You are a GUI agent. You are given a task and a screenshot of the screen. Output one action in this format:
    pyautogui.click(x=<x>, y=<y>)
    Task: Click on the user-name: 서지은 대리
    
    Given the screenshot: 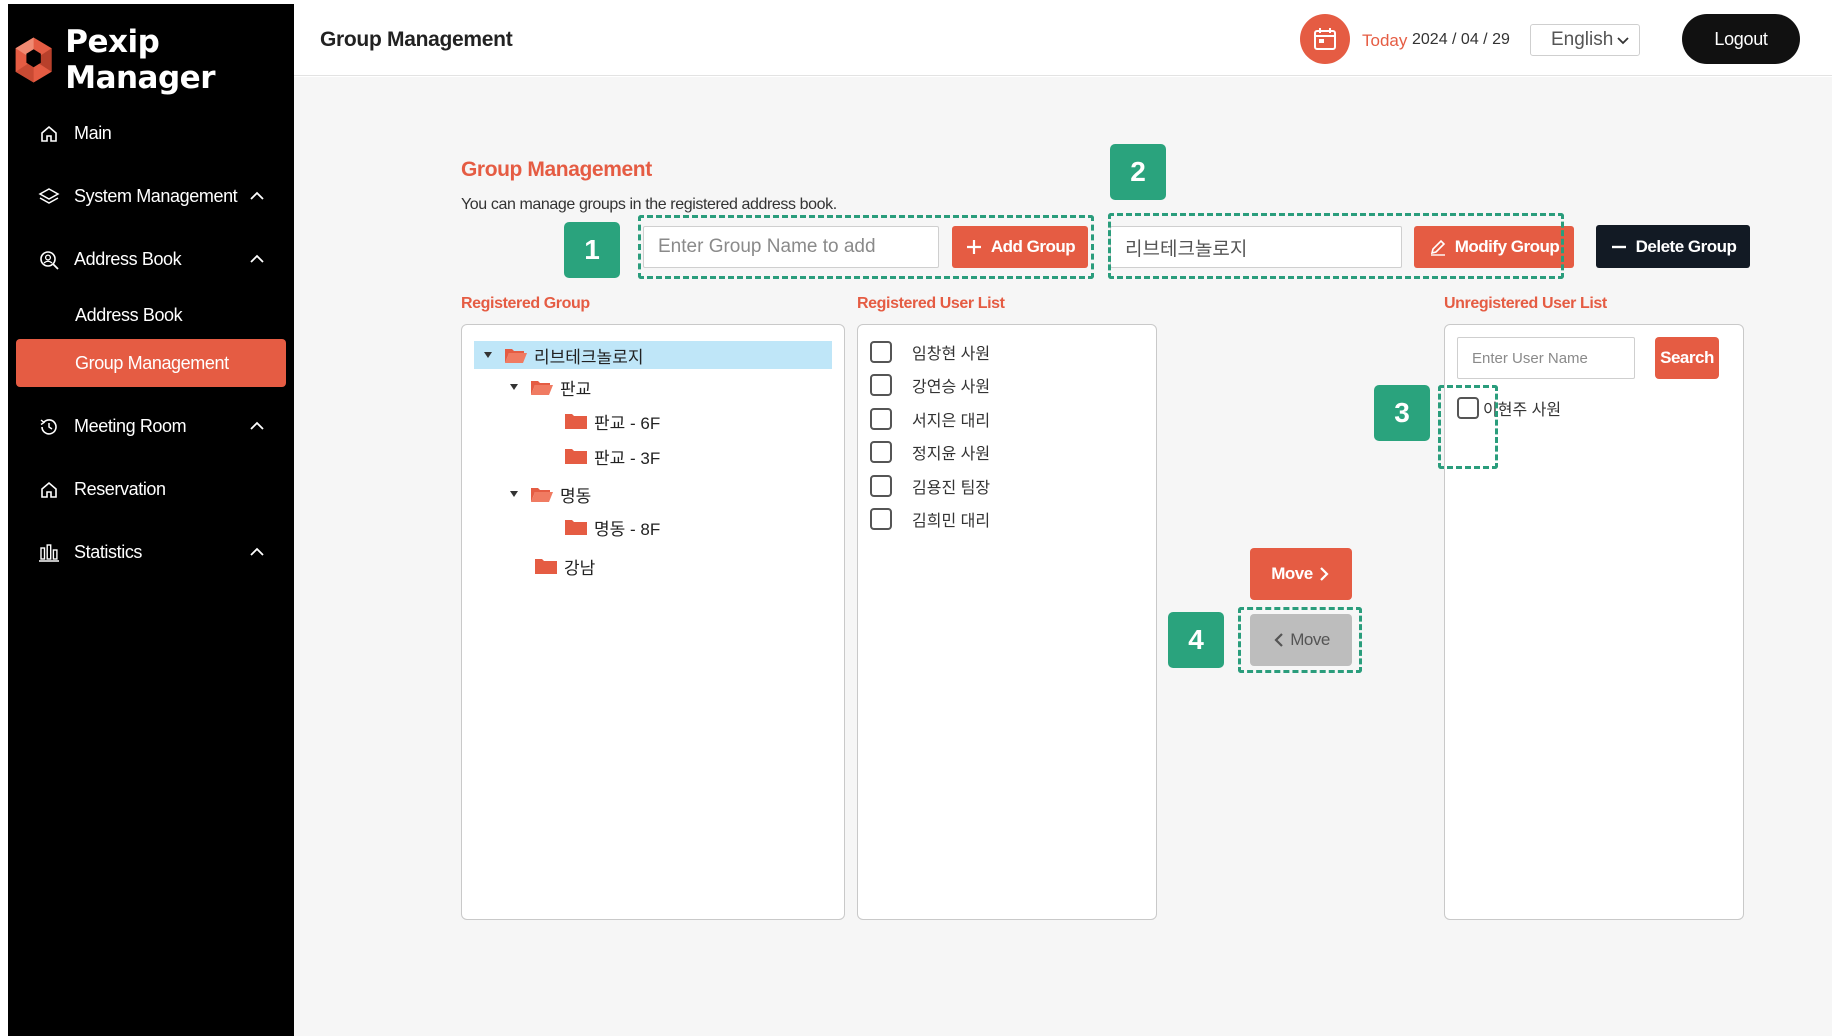 What is the action you would take?
    pyautogui.click(x=951, y=421)
    